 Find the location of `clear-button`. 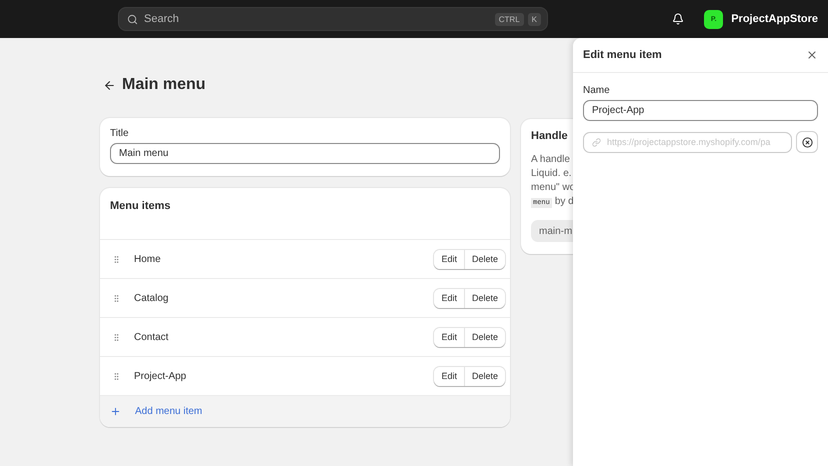

clear-button is located at coordinates (807, 142).